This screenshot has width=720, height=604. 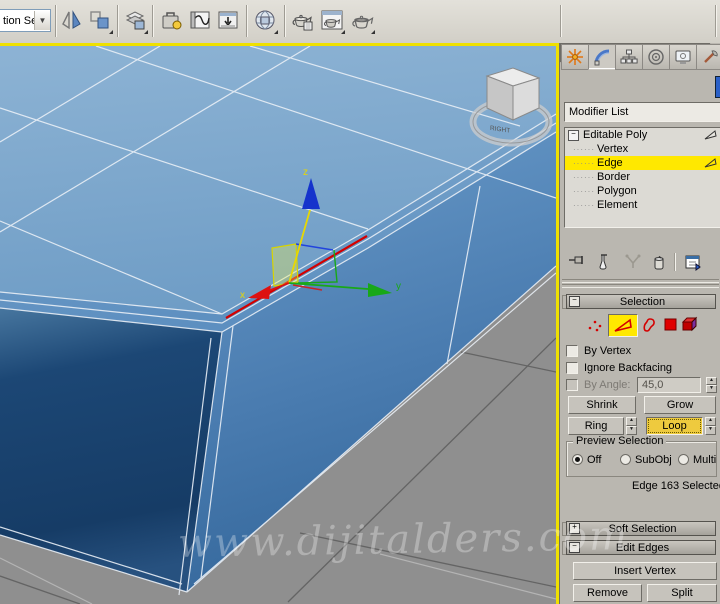 I want to click on ring-spinner: ▲ ▼, so click(x=631, y=426).